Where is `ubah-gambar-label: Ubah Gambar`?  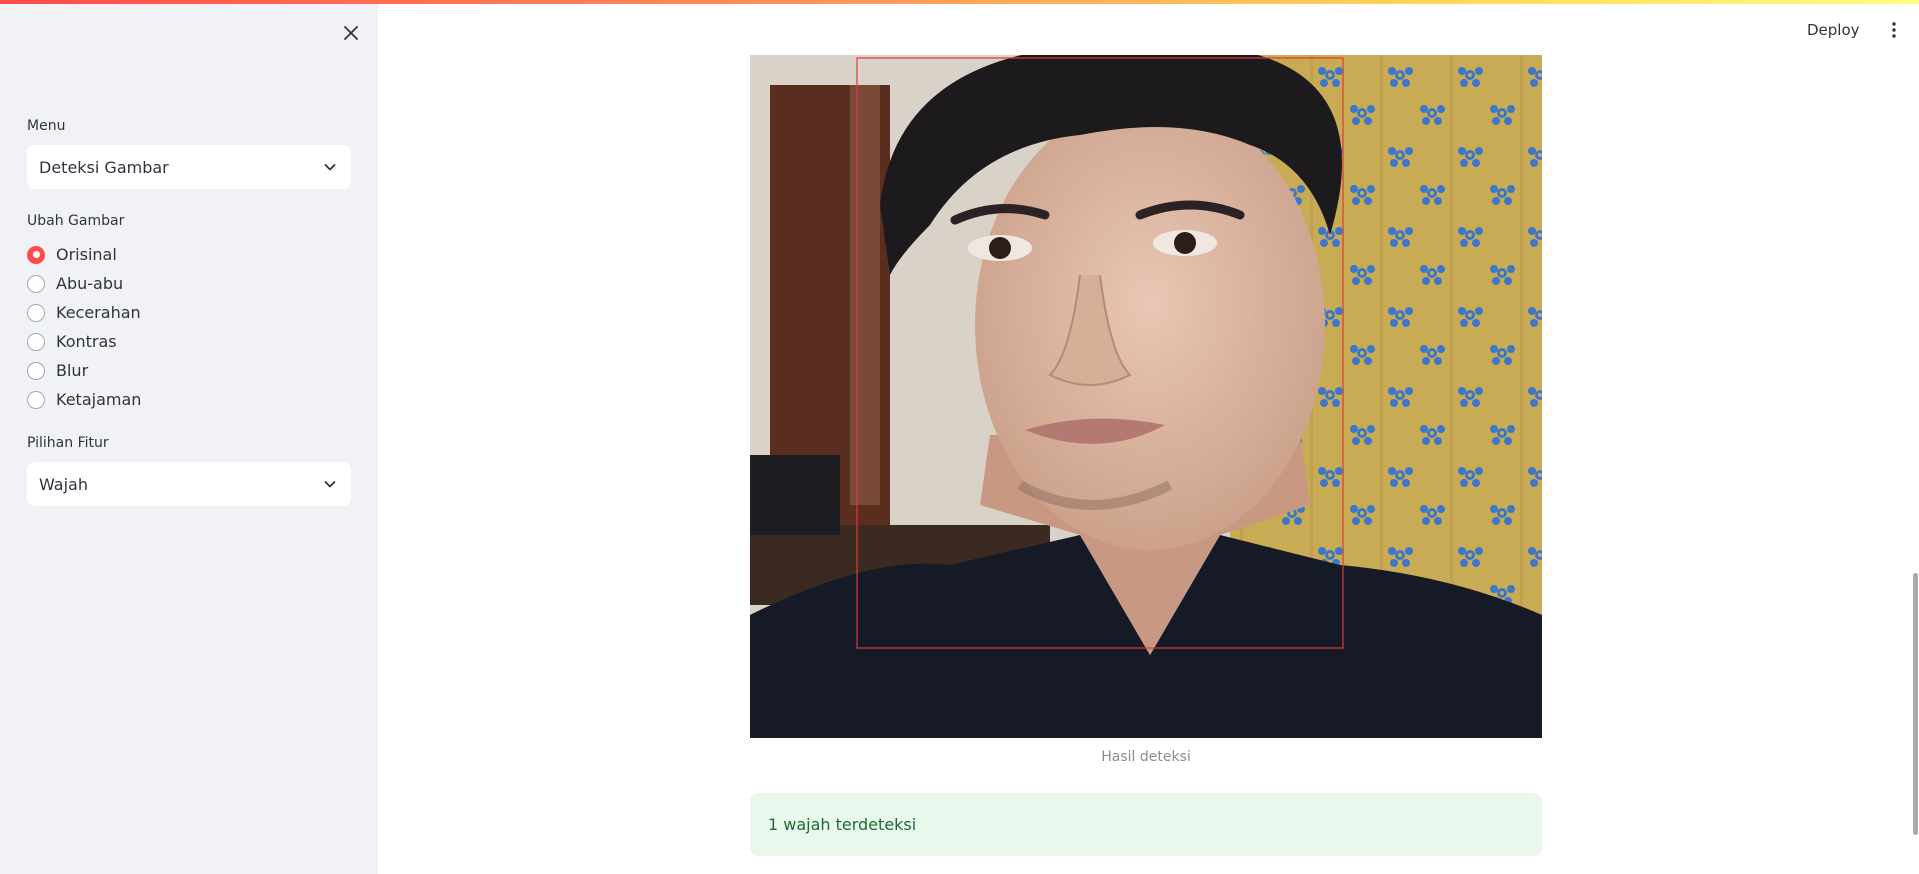
ubah-gambar-label: Ubah Gambar is located at coordinates (76, 221).